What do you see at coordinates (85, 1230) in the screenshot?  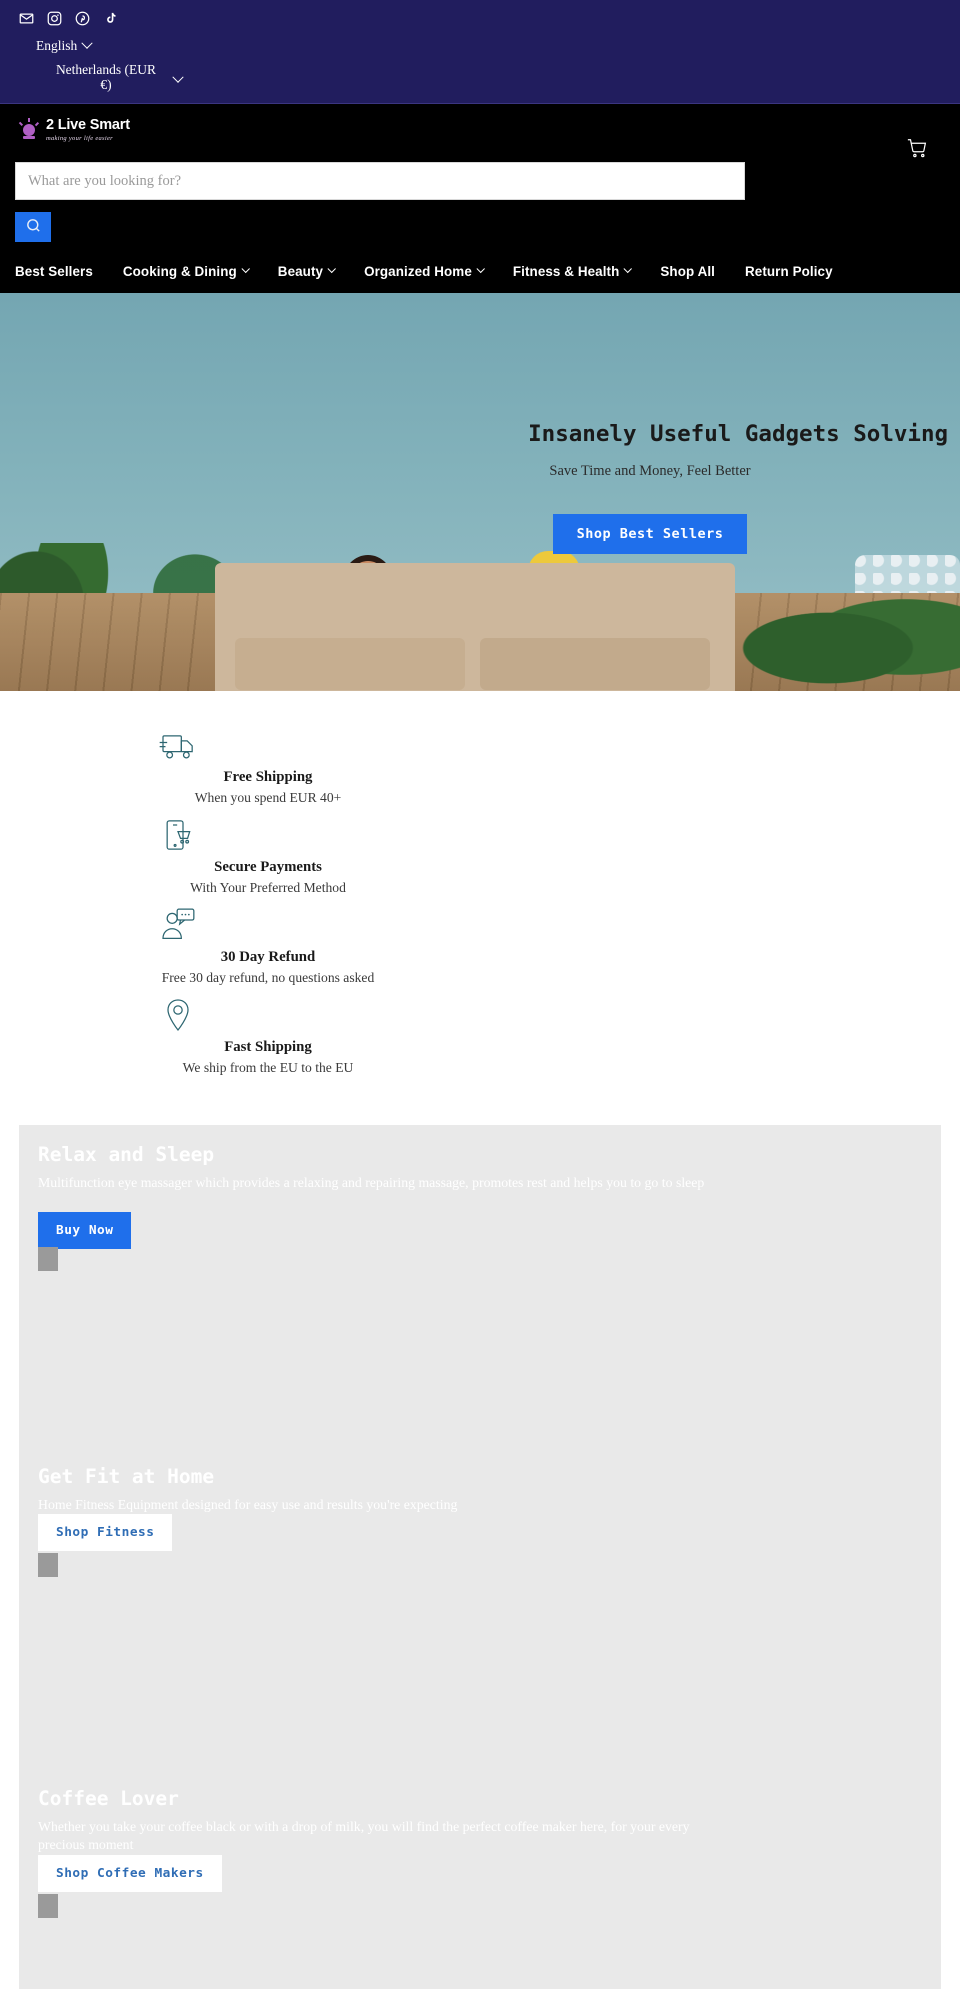 I see `promo-cta-button: Buy Now` at bounding box center [85, 1230].